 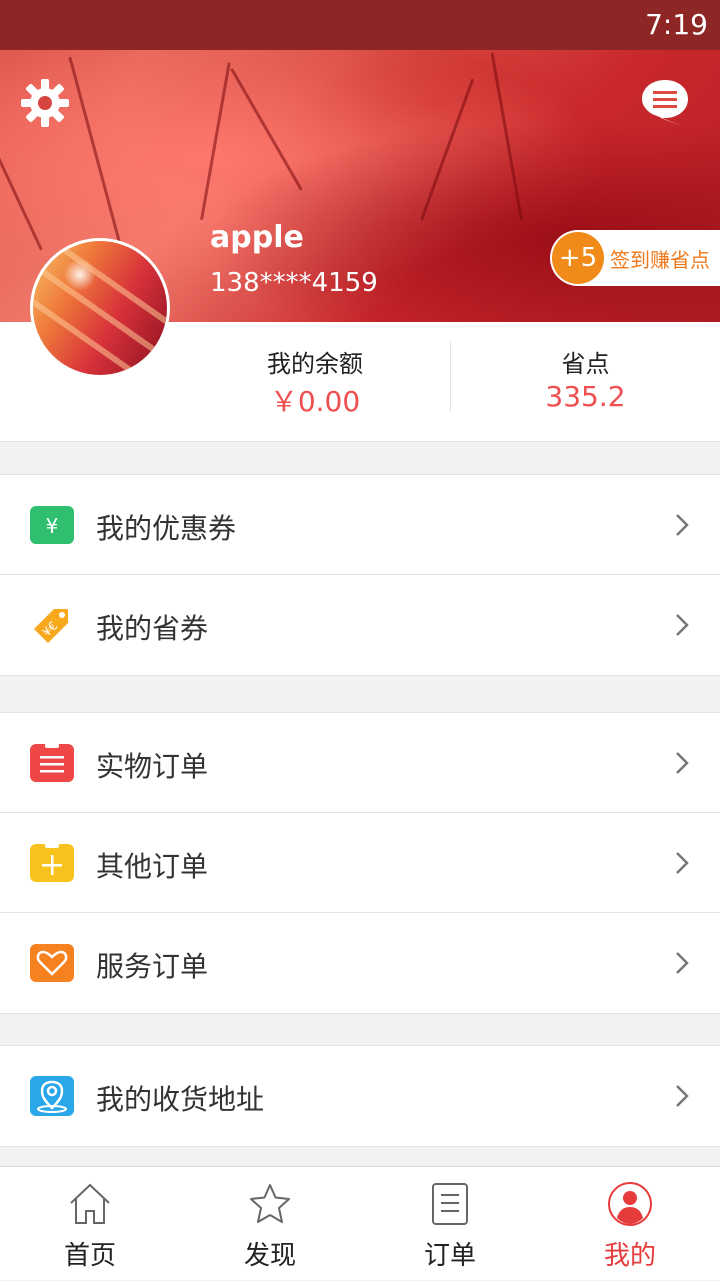 I want to click on clipboard-list-icon, so click(x=52, y=762).